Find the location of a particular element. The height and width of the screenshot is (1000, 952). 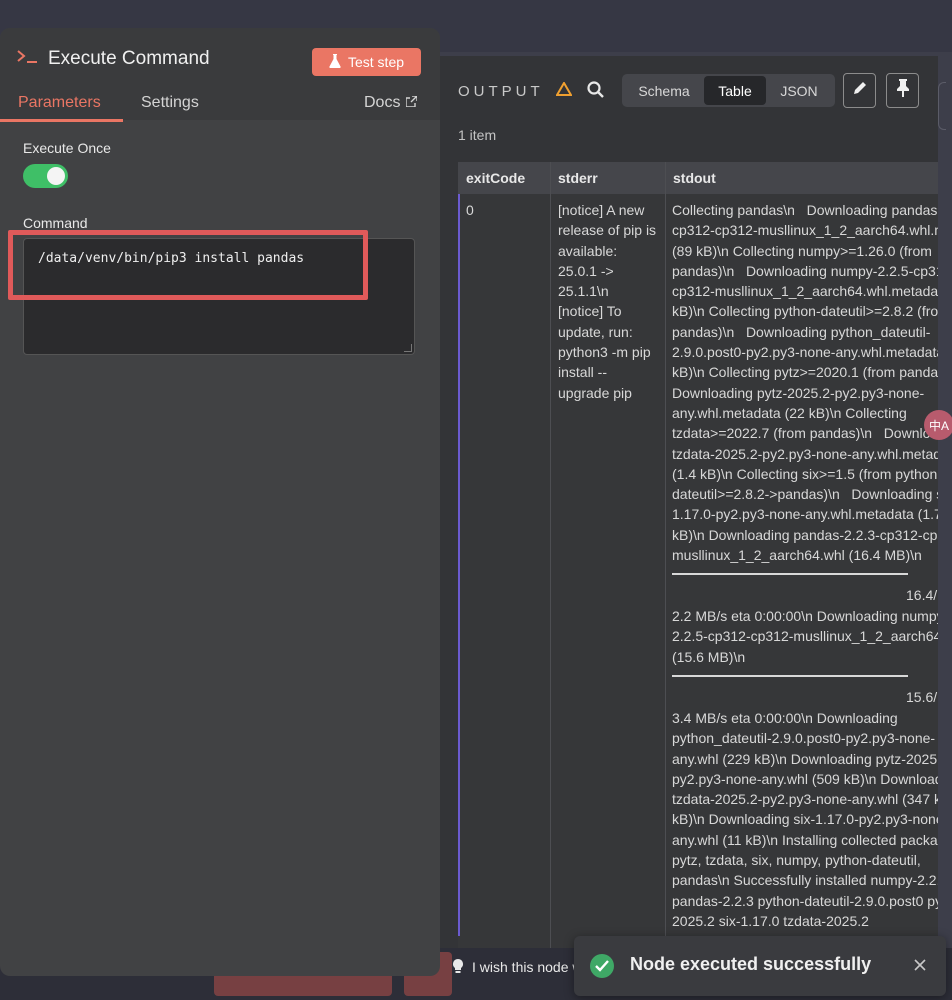

output-header: OUTPUT is located at coordinates (515, 90).